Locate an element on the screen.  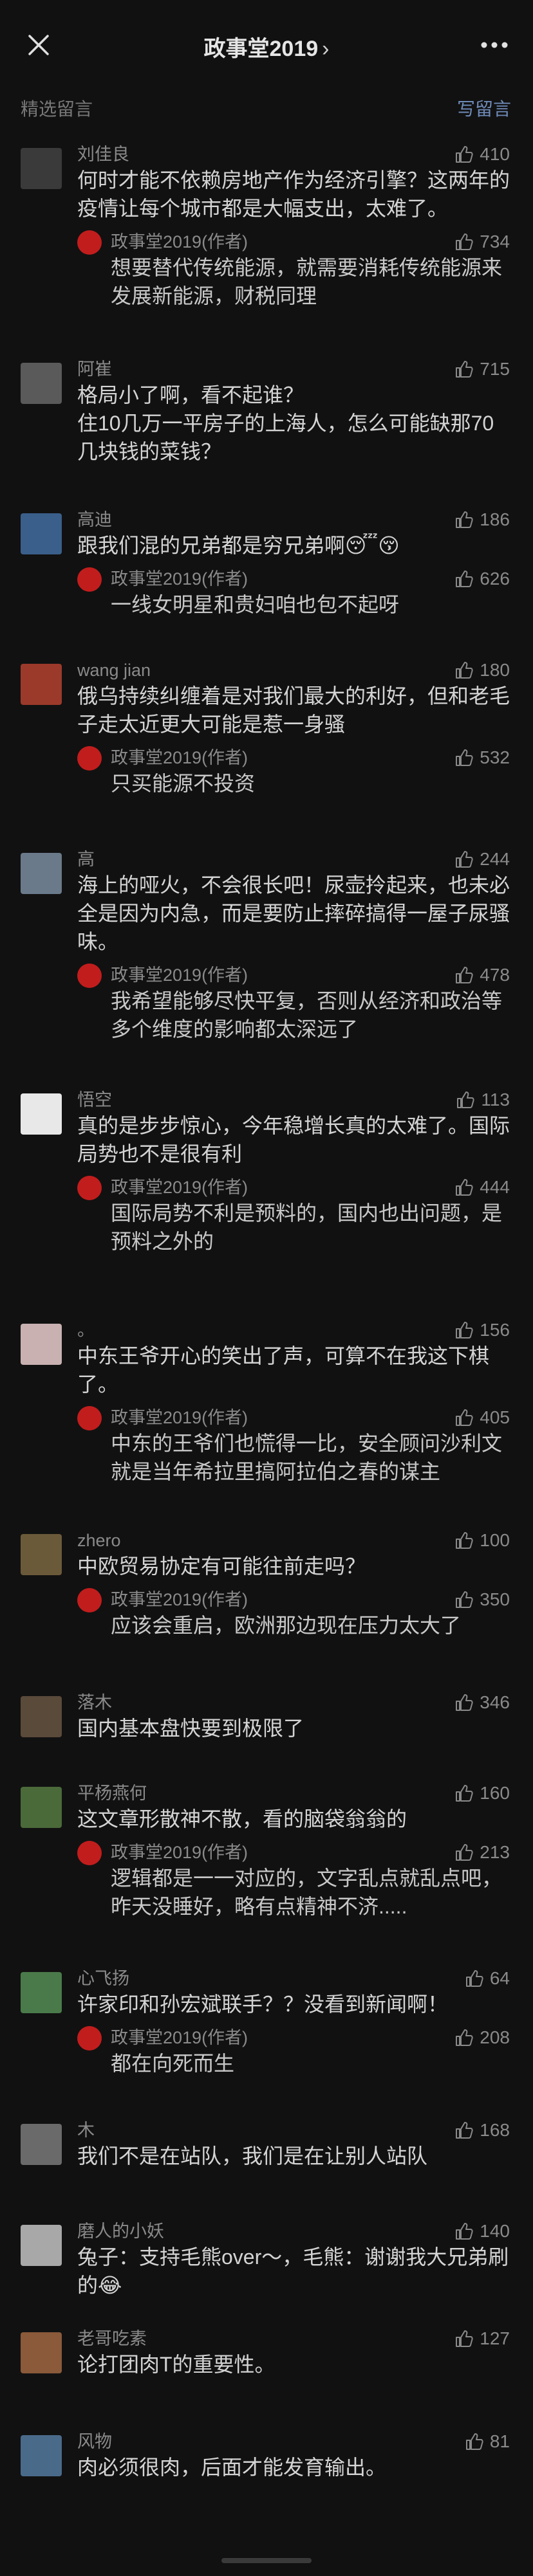
like-button: 127 is located at coordinates (482, 2338).